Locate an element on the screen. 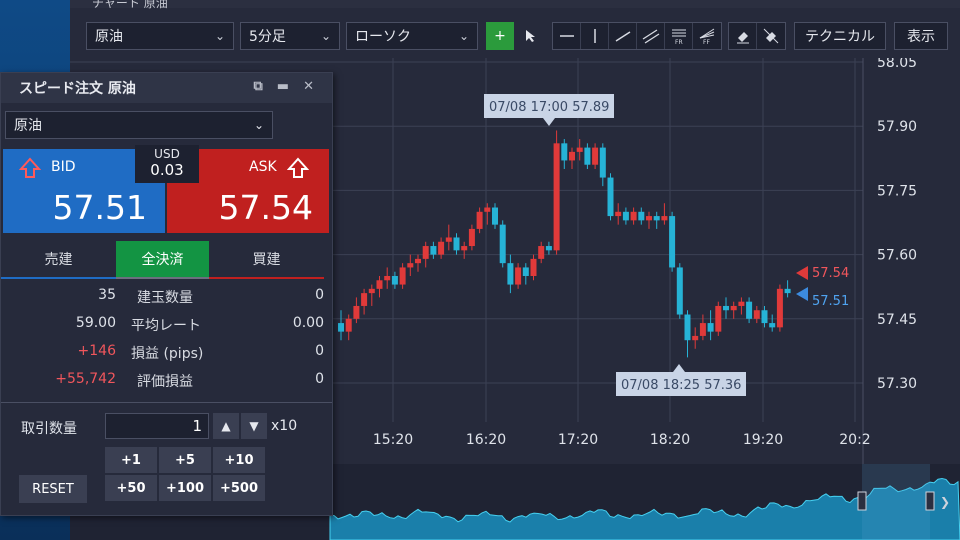 The image size is (960, 540). average-rate-label: 平均レート is located at coordinates (166, 326).